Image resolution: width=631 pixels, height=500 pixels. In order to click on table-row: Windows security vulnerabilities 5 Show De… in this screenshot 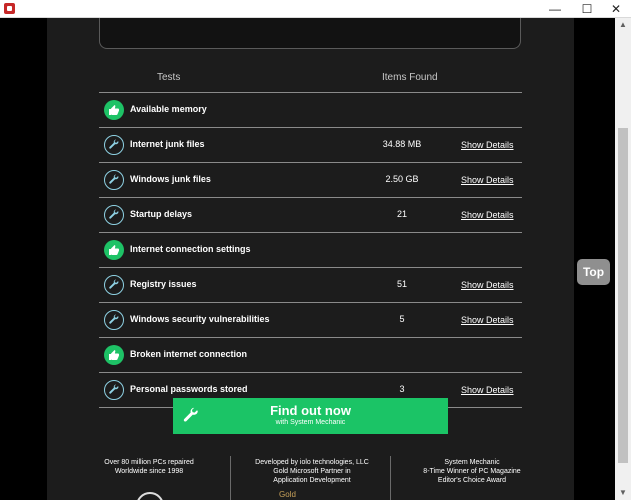, I will do `click(310, 320)`.